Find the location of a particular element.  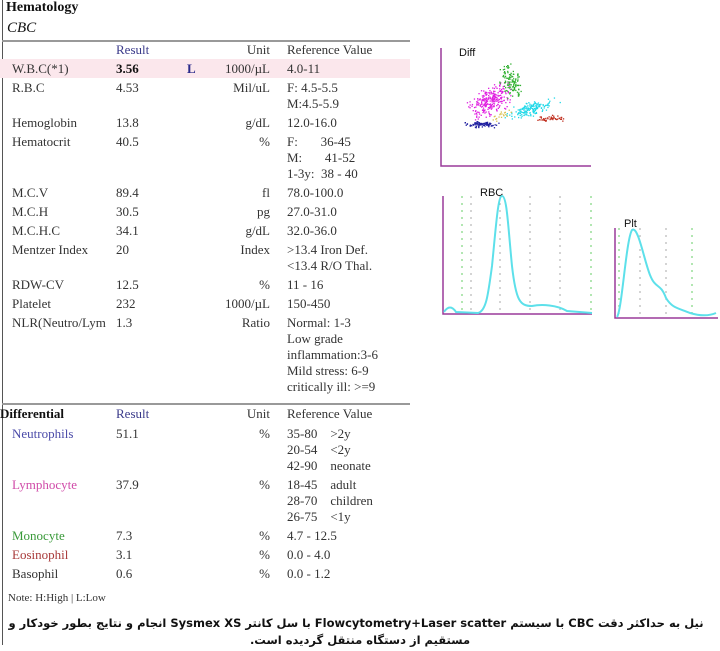

cell-type-name: Neutrophils is located at coordinates (43, 433).